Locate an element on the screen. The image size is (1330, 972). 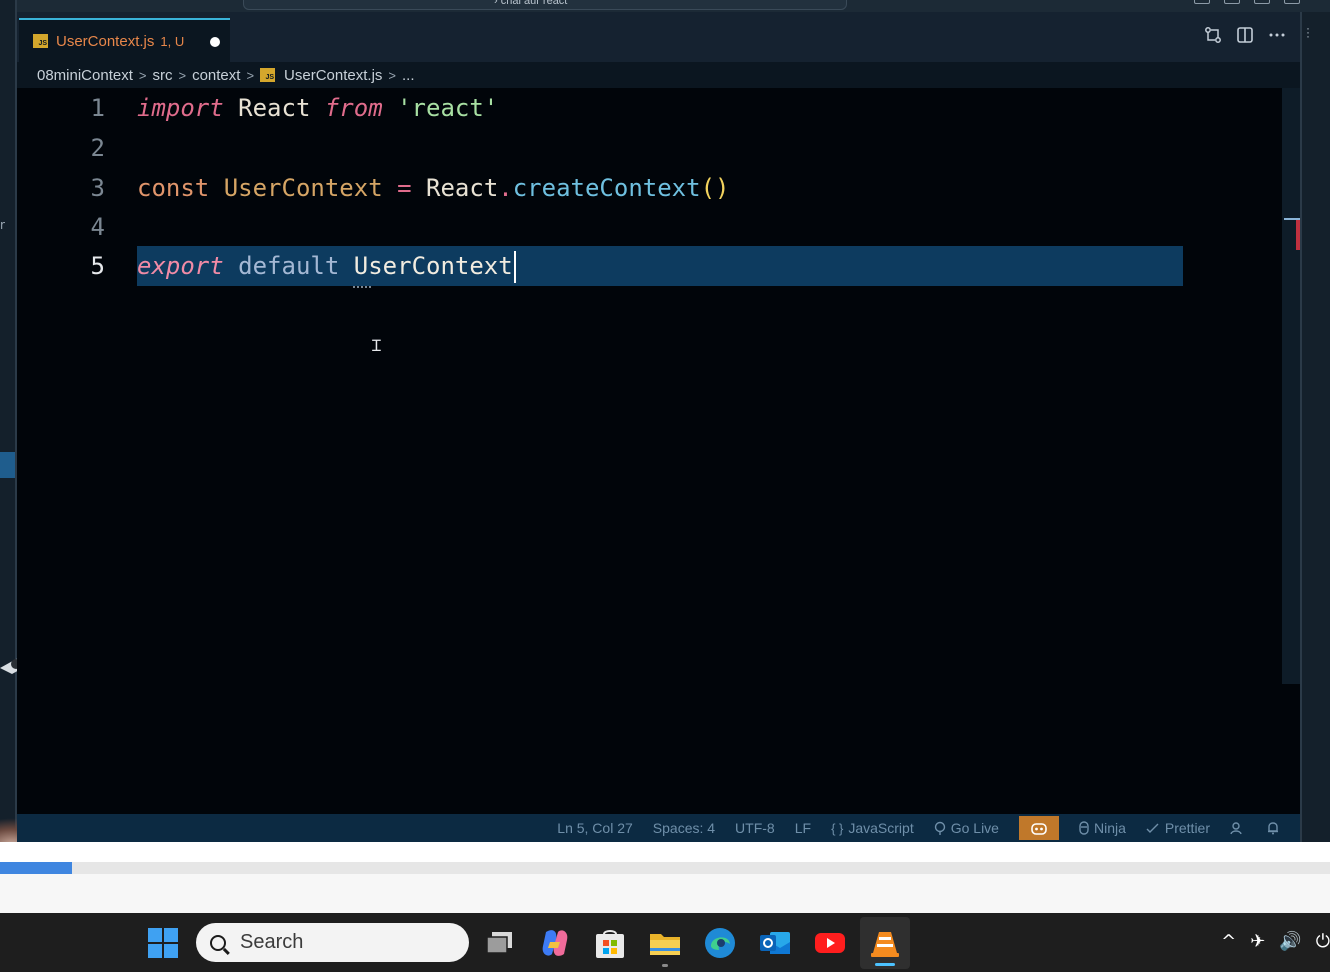
layout-panel-icon is located at coordinates (1232, 2).